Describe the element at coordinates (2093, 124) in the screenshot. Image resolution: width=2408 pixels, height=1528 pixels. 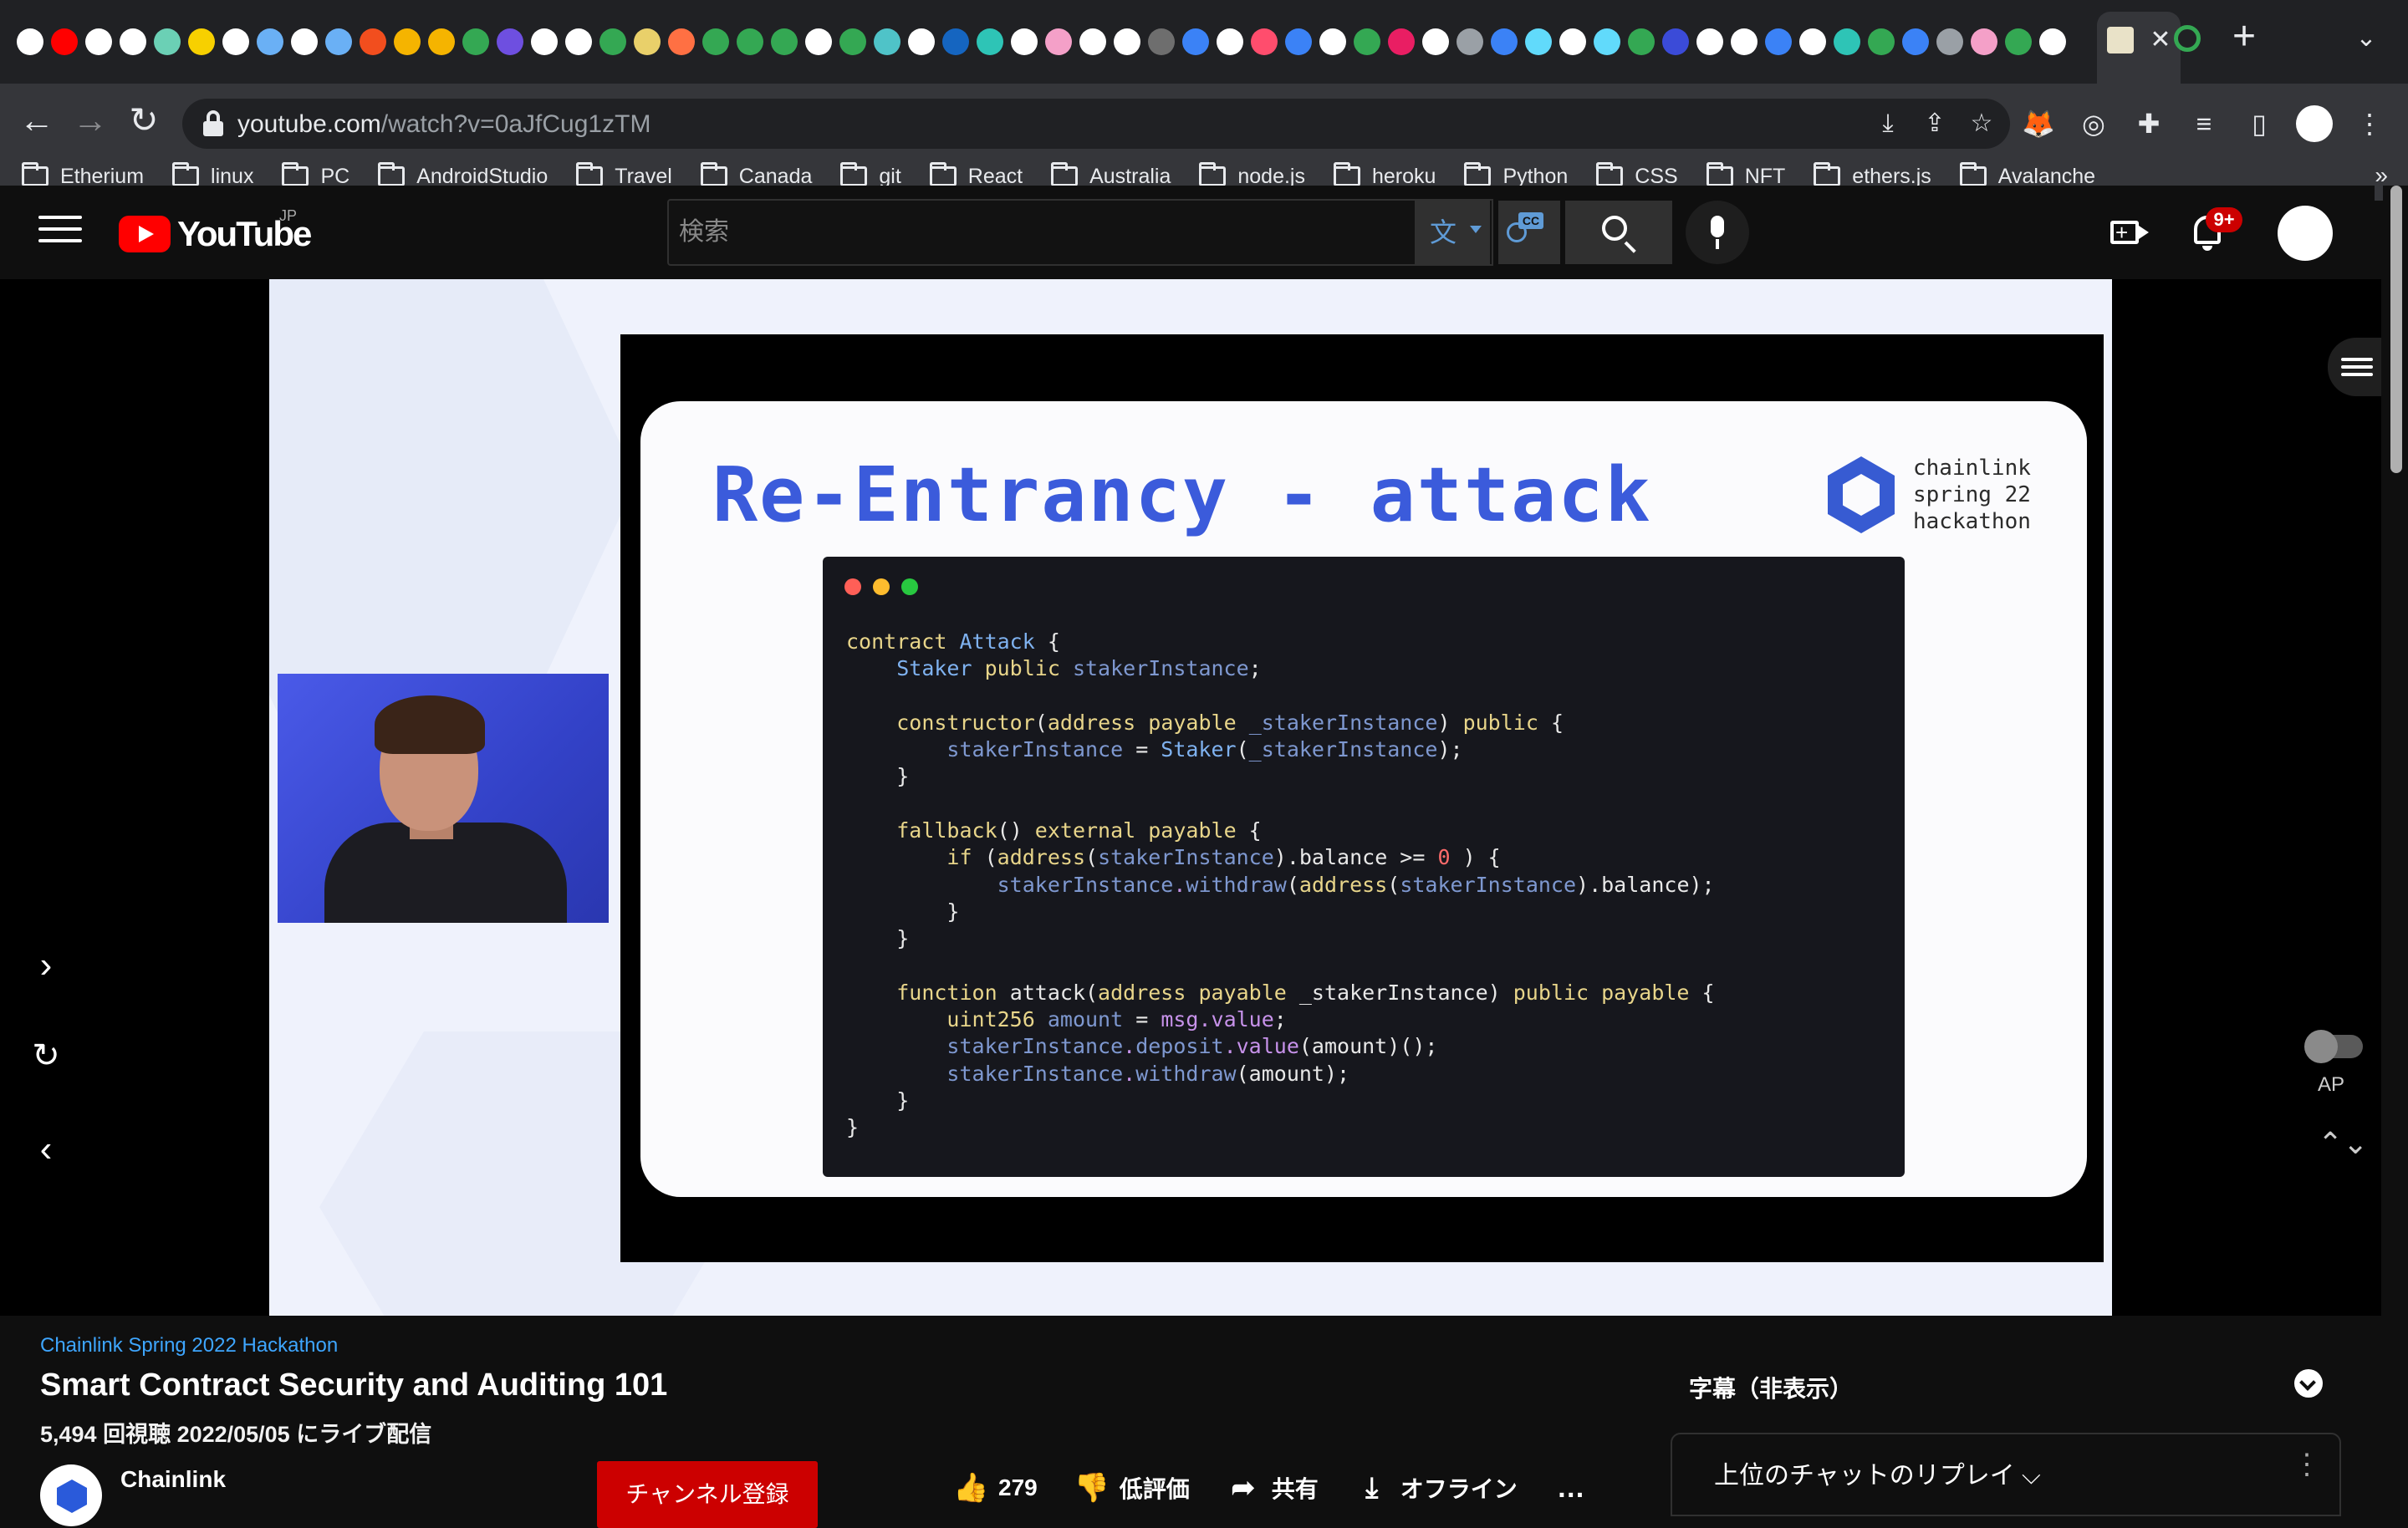
I see `target-extension-icon: ◎` at that location.